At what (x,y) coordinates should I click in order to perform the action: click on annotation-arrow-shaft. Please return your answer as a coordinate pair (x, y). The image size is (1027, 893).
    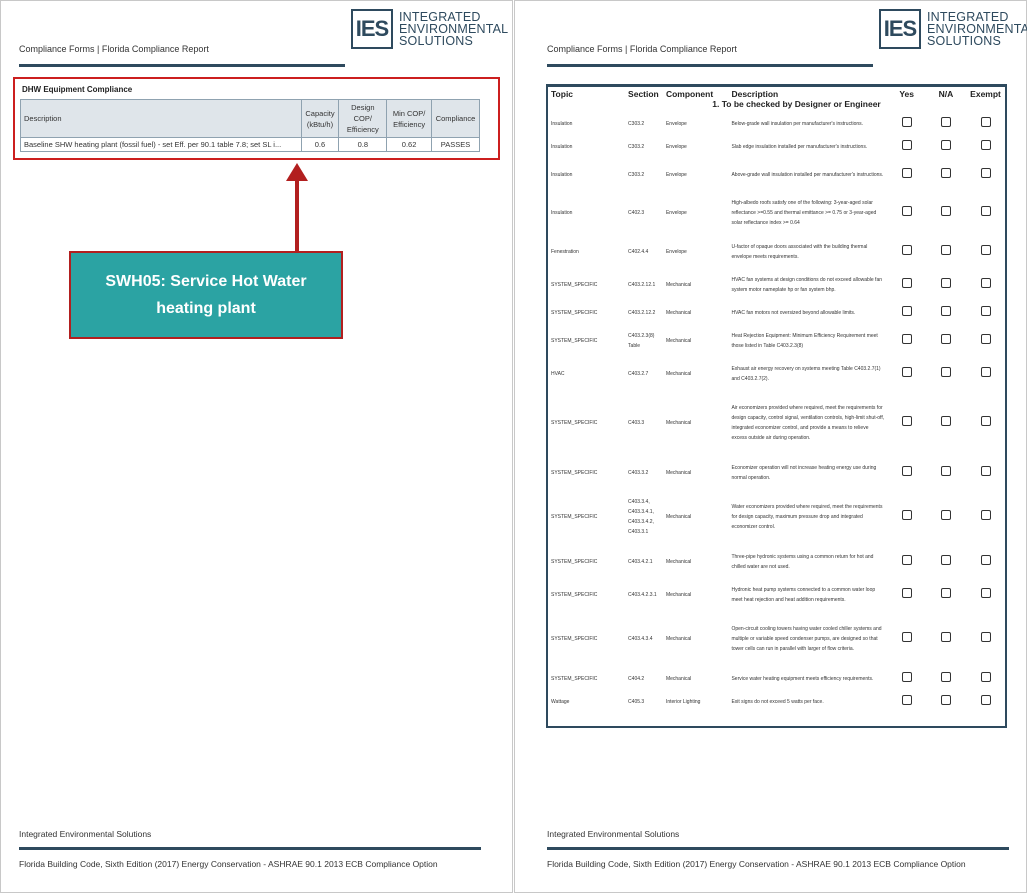
    Looking at the image, I should click on (297, 216).